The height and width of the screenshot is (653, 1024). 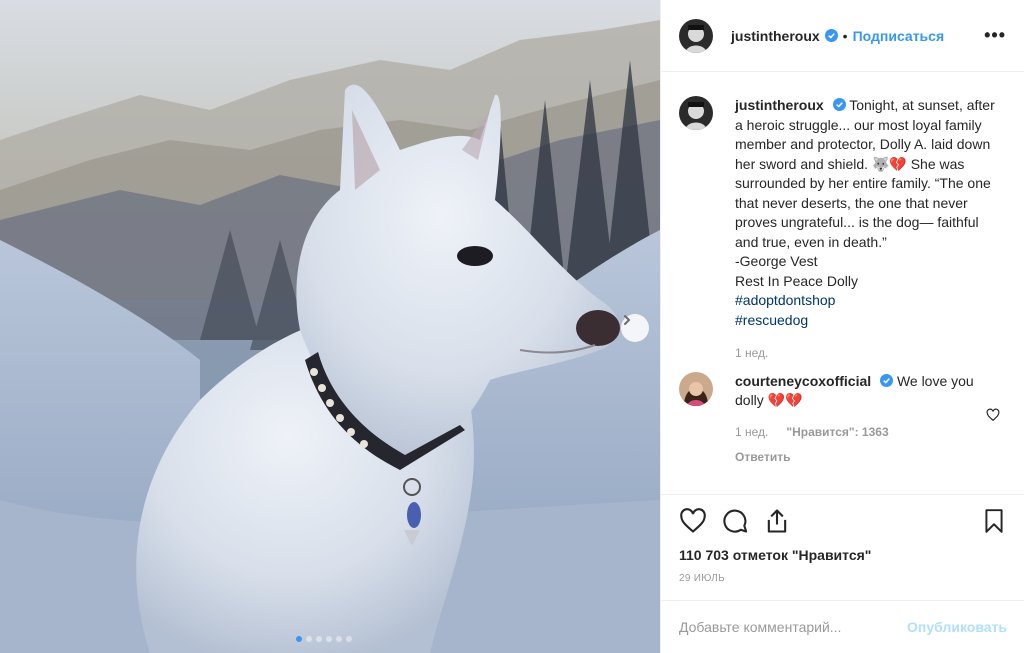 I want to click on share-icon, so click(x=777, y=521).